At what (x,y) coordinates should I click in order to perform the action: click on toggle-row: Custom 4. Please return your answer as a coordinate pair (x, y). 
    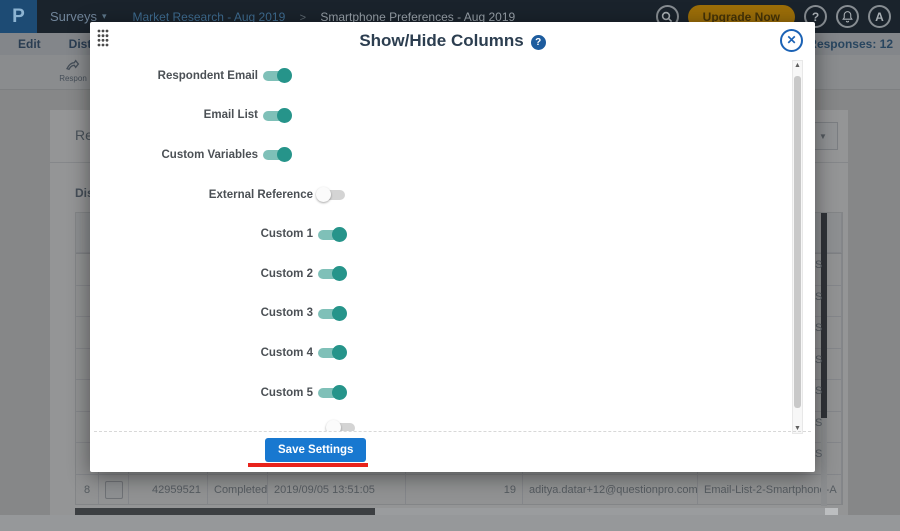
    Looking at the image, I should click on (452, 353).